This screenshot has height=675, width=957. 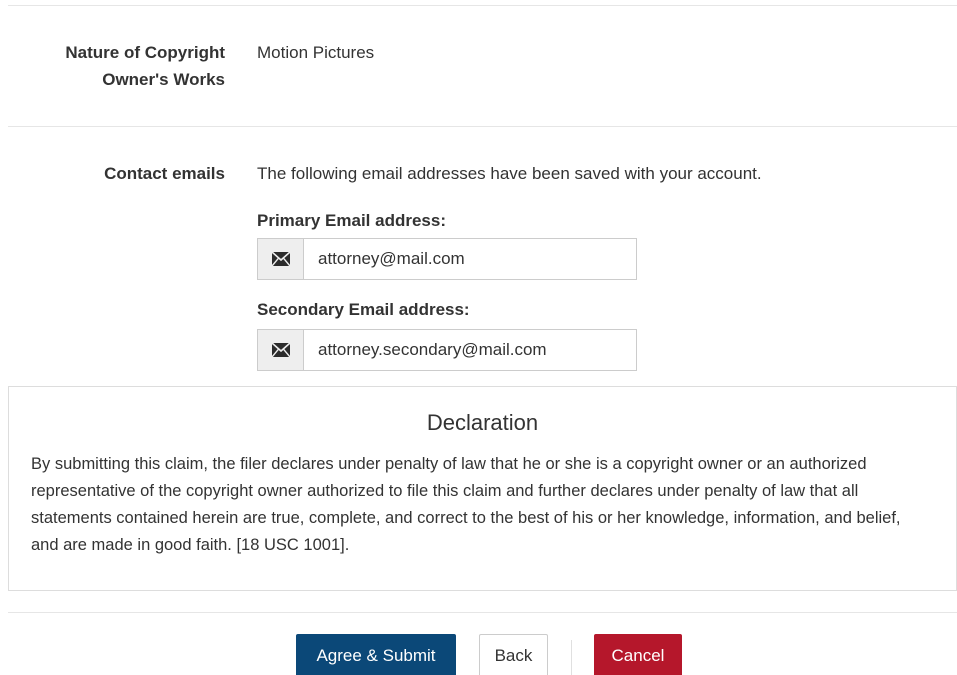 What do you see at coordinates (122, 66) in the screenshot?
I see `nature-of-works-label: Nature of Copyright Owner's Works` at bounding box center [122, 66].